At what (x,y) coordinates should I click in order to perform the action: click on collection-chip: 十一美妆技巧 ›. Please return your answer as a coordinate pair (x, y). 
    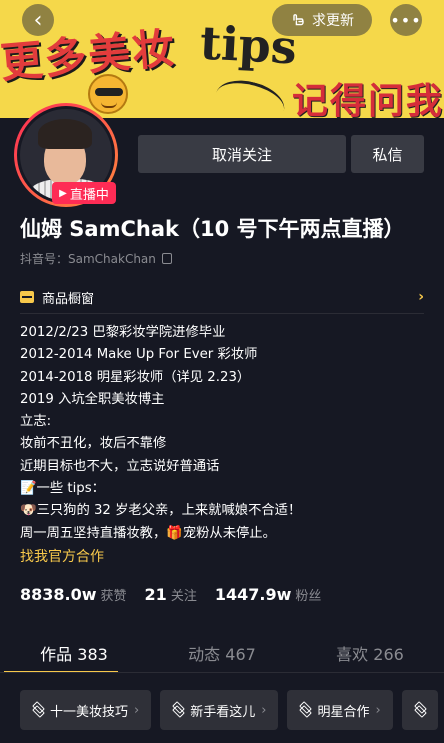
    Looking at the image, I should click on (86, 710).